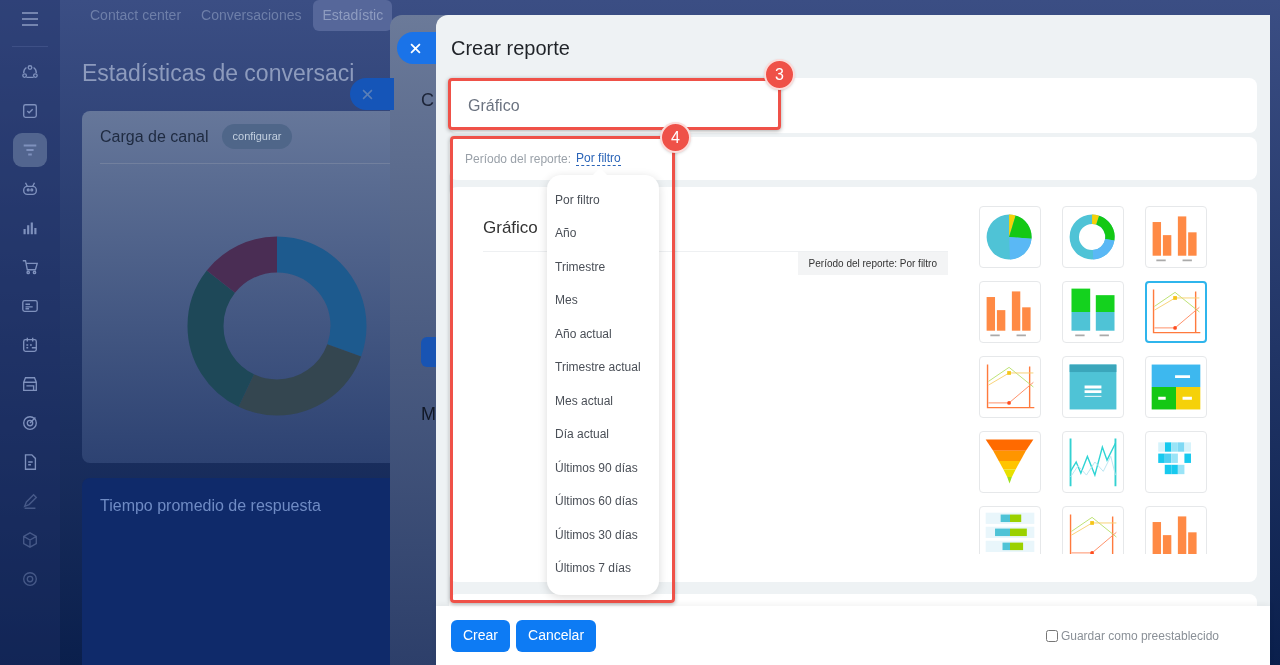  Describe the element at coordinates (480, 635) in the screenshot. I see `create-button: Crear` at that location.